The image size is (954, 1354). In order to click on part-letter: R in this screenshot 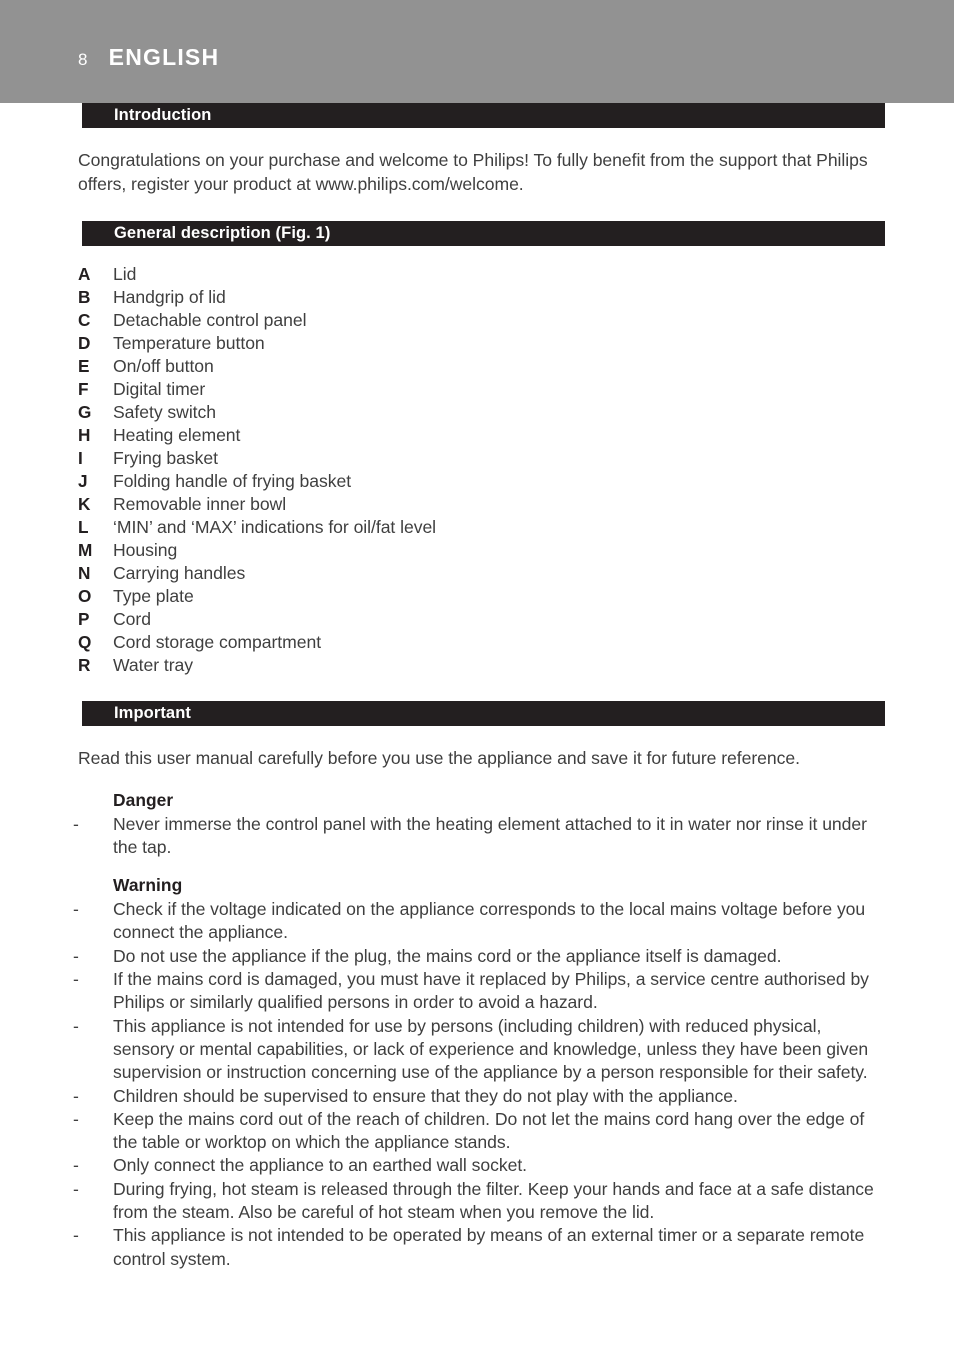, I will do `click(84, 665)`.